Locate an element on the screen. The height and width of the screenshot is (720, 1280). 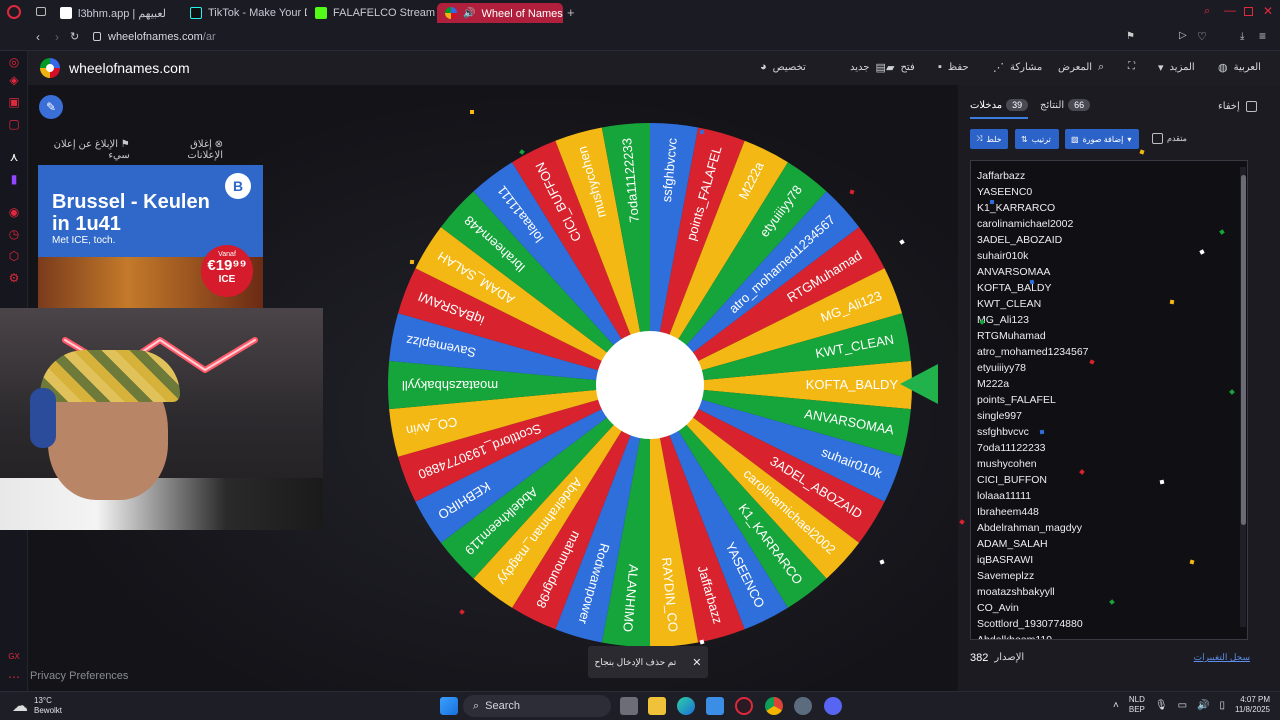
settings-icon: ⚙ is located at coordinates (14, 278).